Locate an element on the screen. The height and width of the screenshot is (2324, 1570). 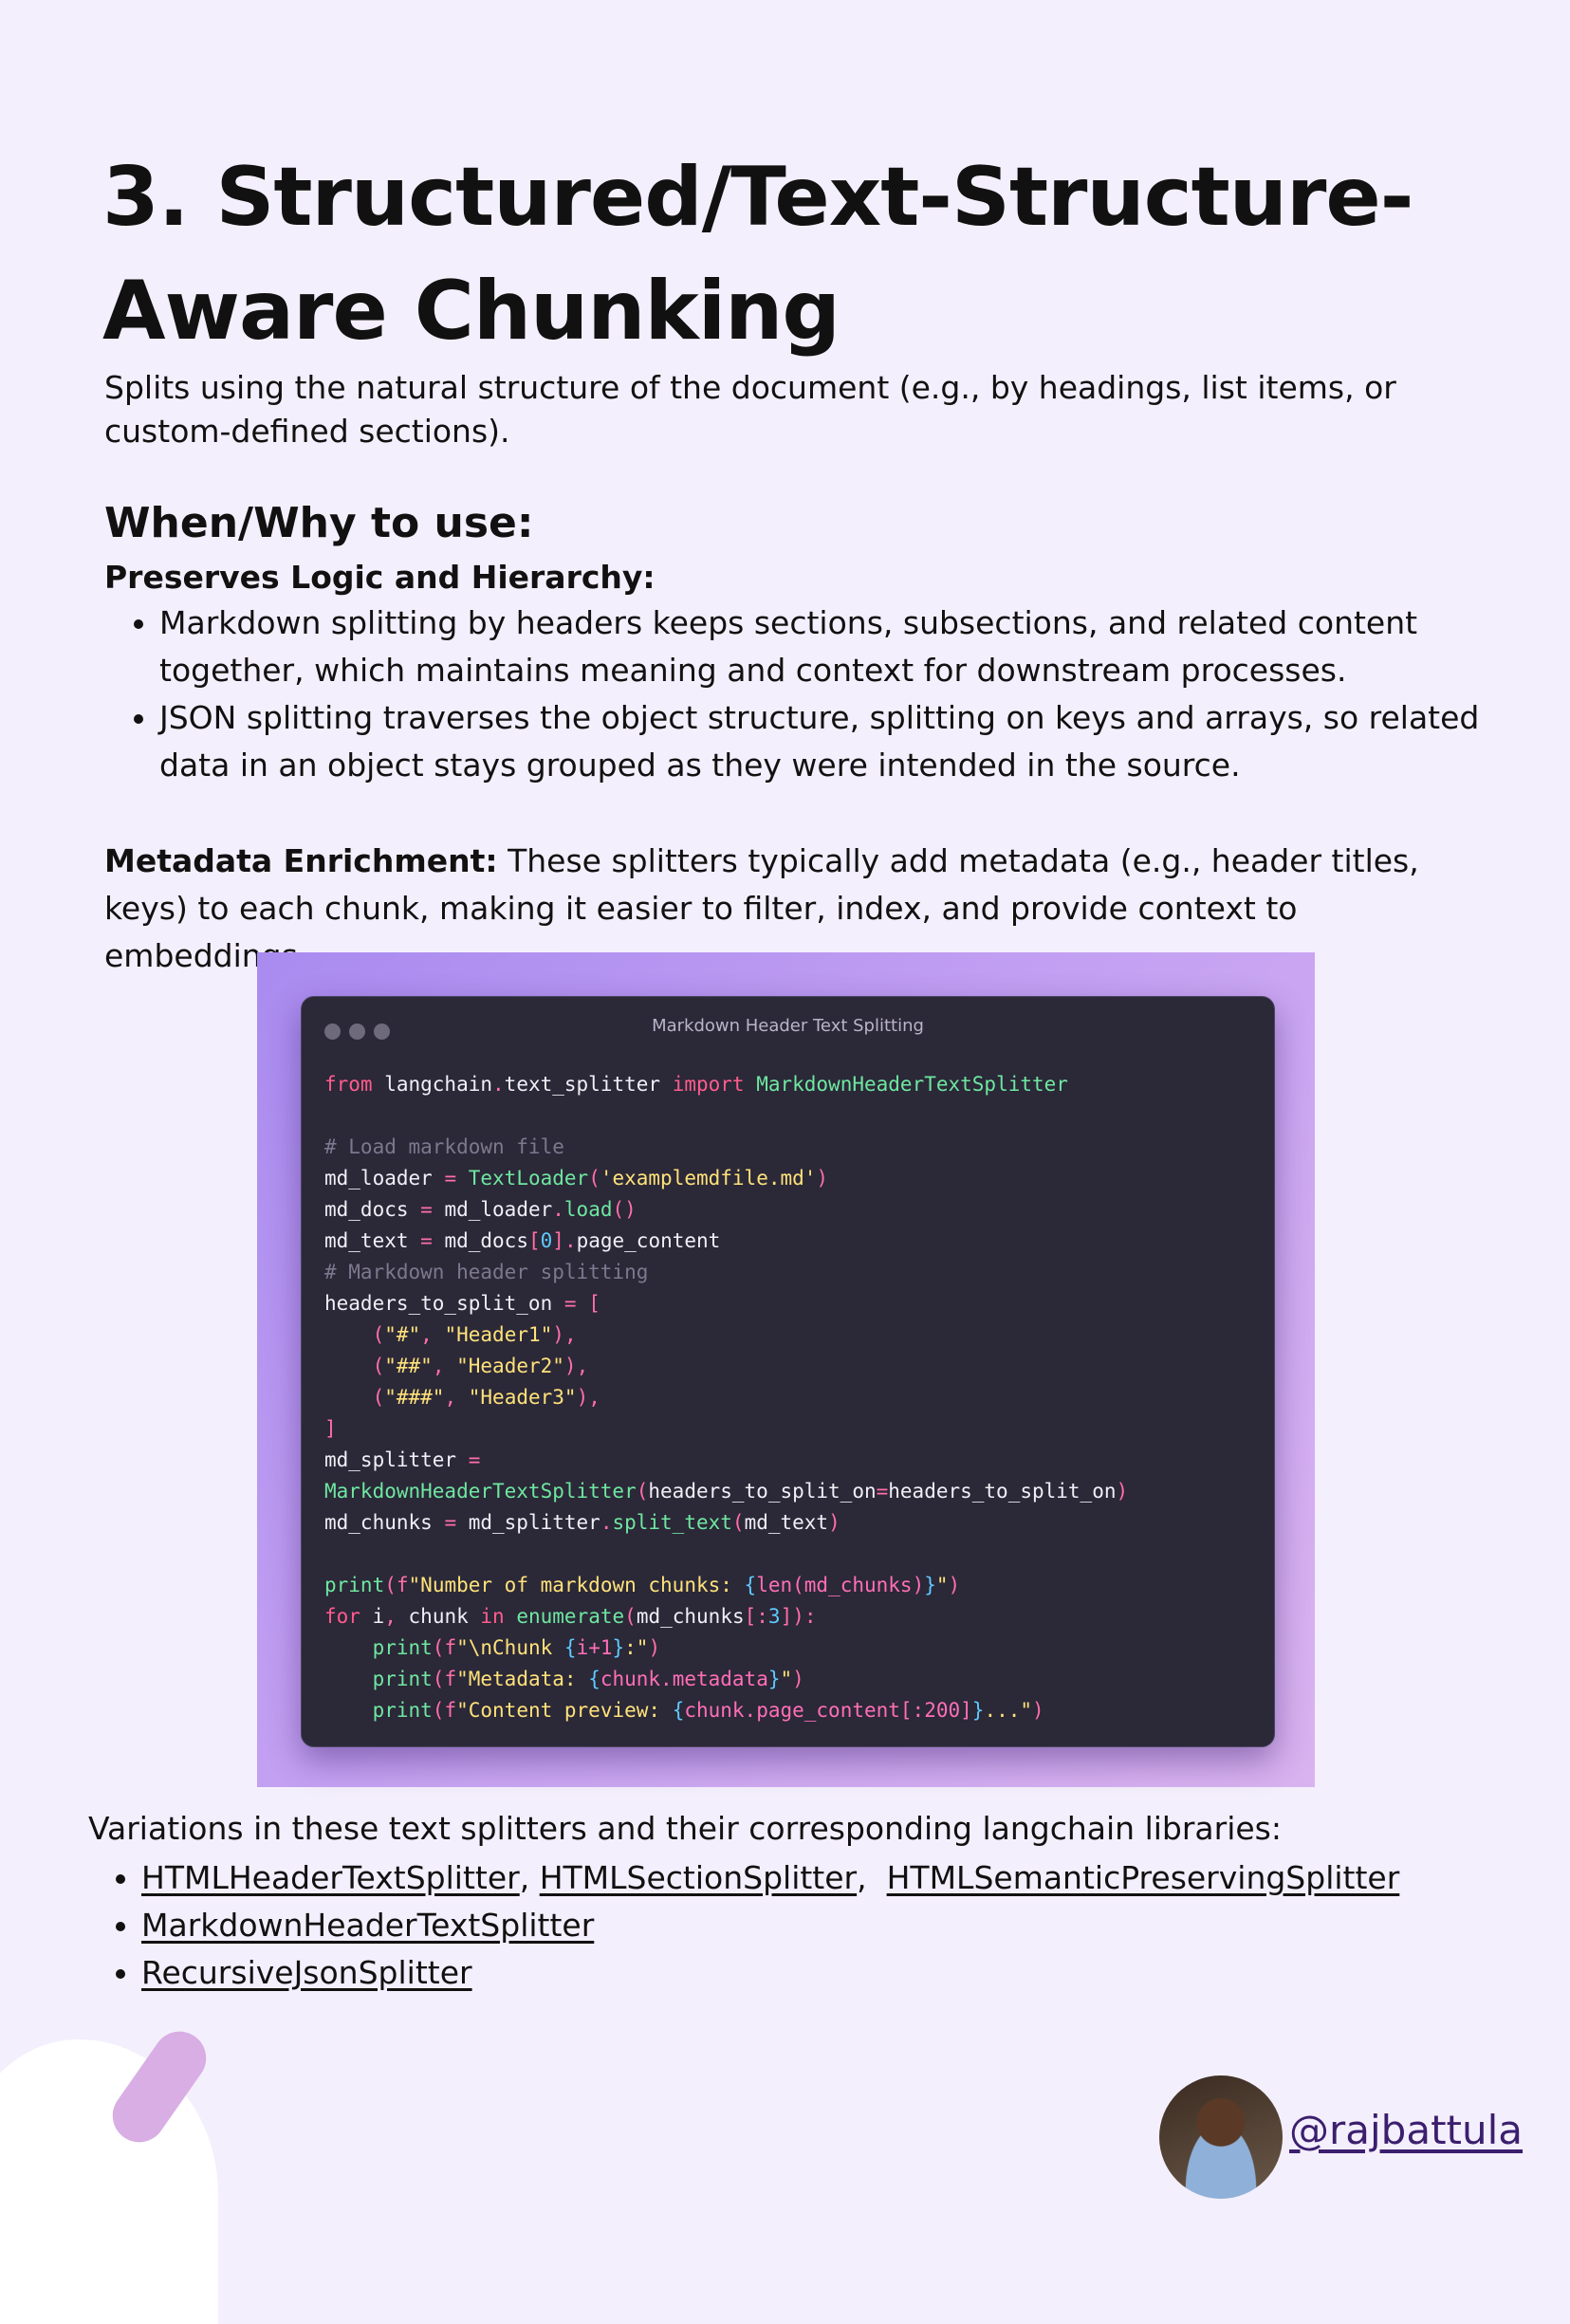
code-line: ] is located at coordinates (330, 1429).